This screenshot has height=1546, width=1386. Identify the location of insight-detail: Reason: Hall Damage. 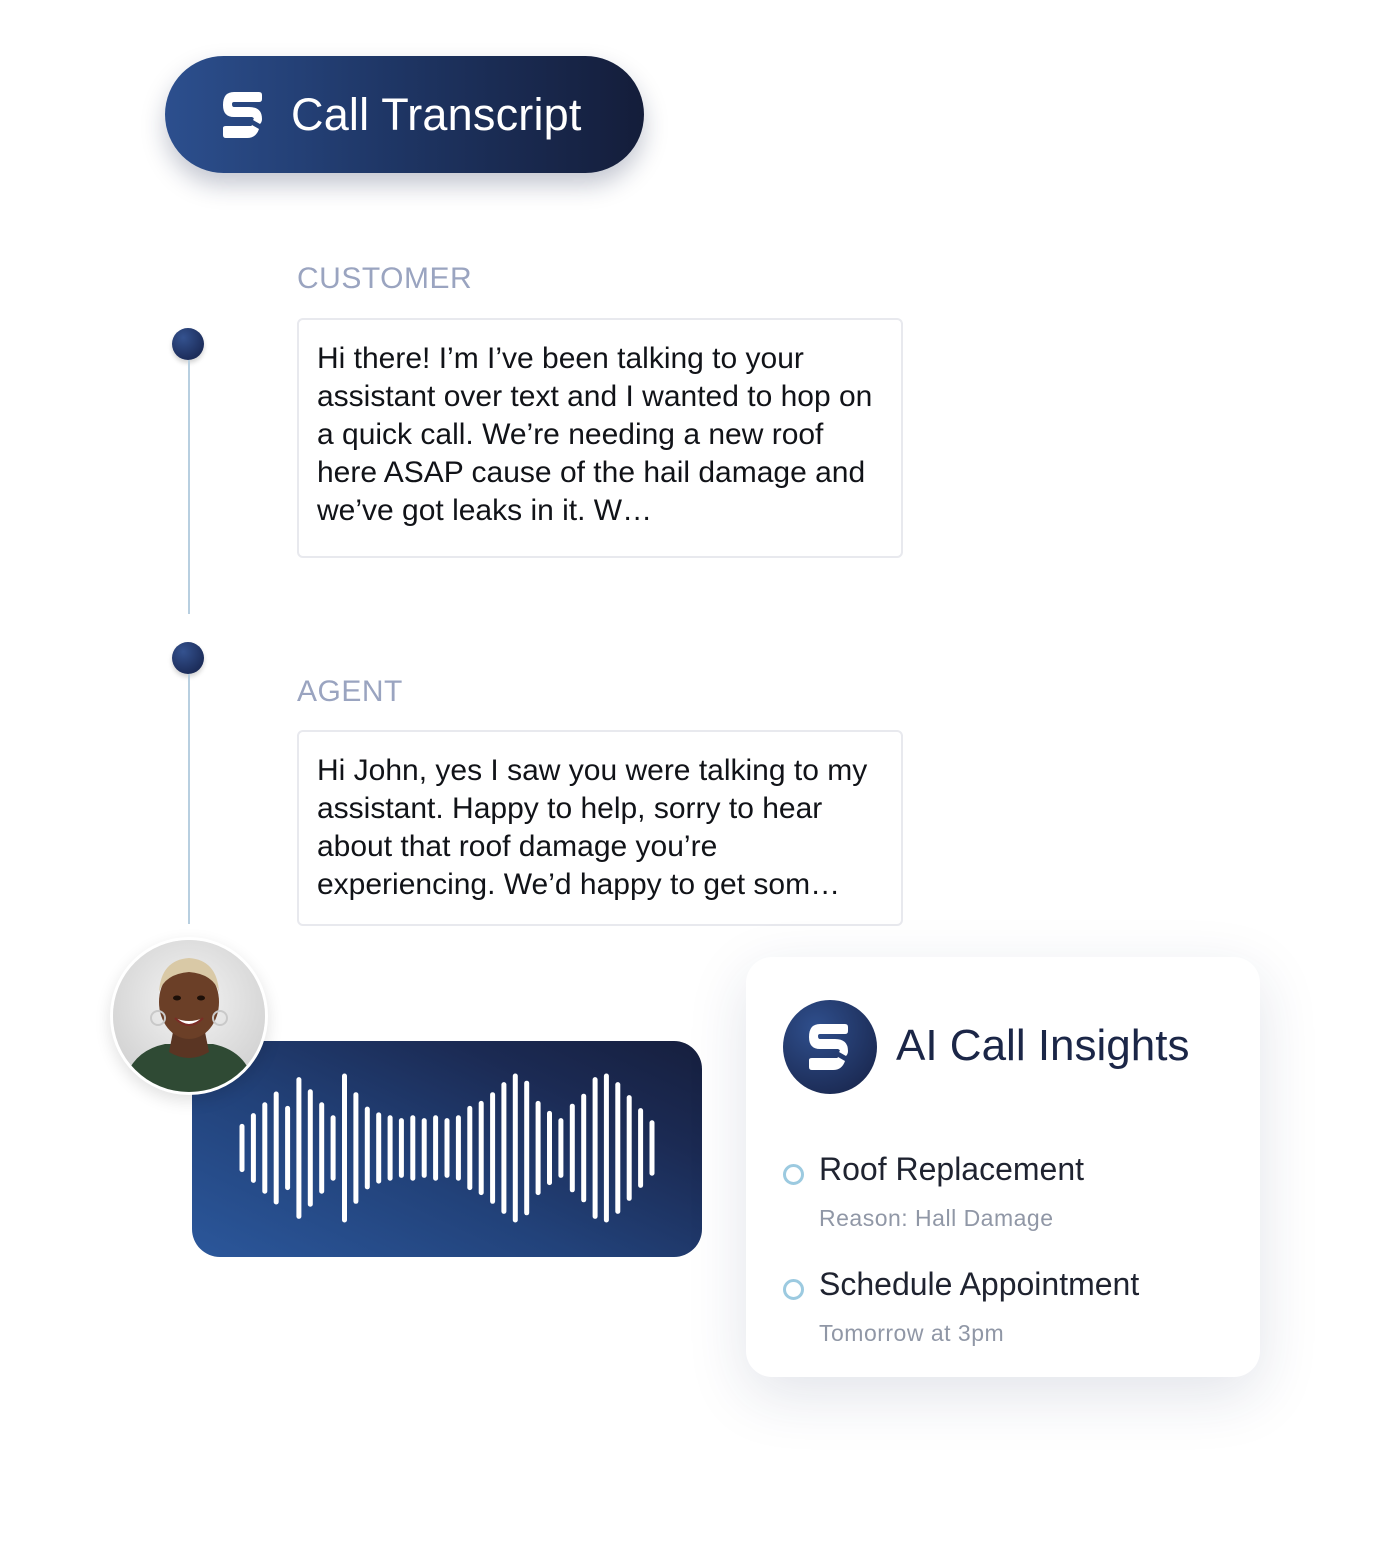
(936, 1218).